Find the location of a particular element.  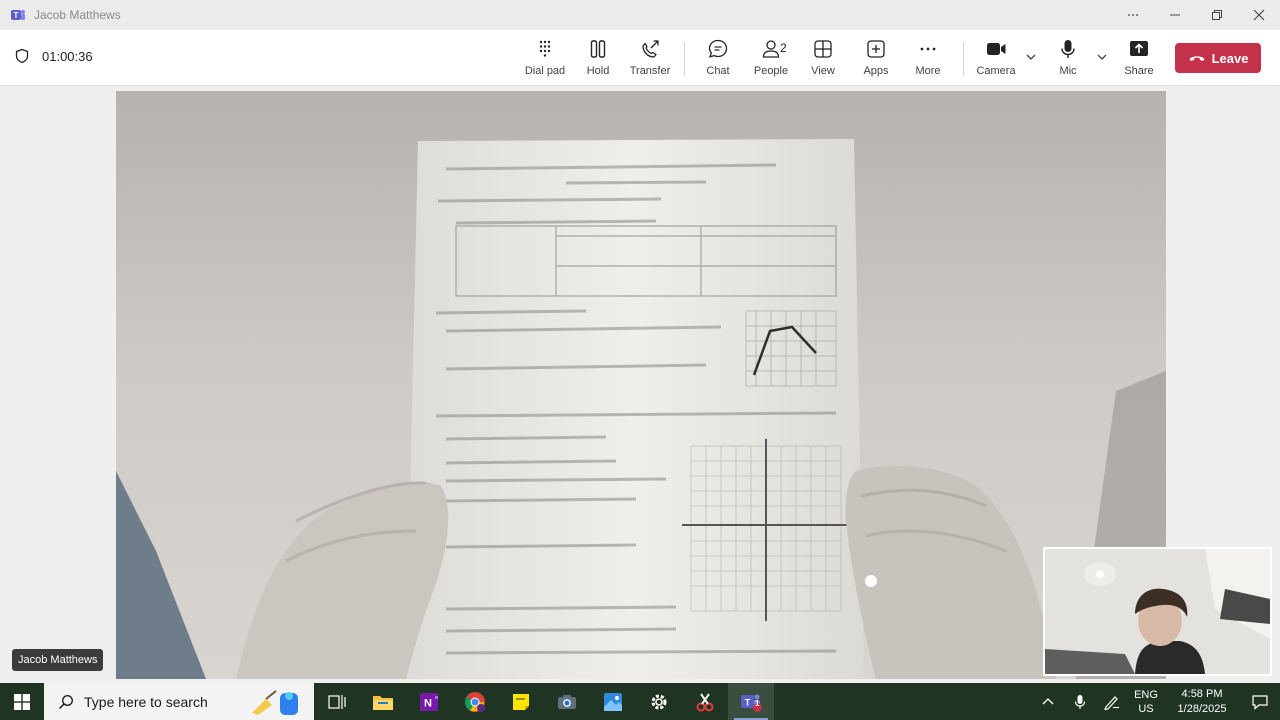

camera-icon is located at coordinates (567, 701).